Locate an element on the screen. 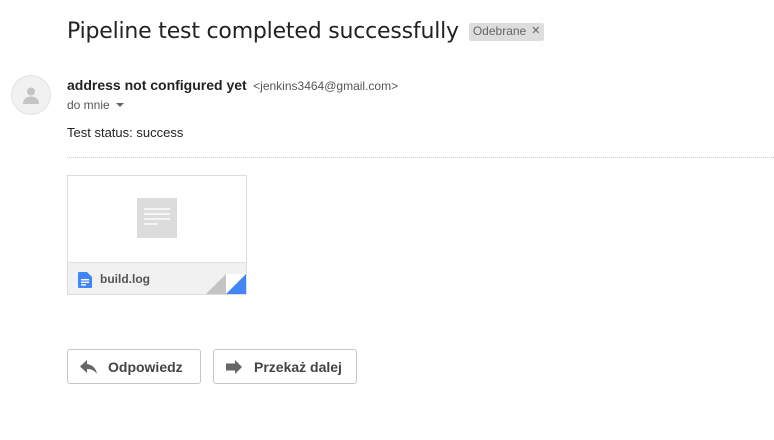  chevron-down-icon is located at coordinates (119, 105).